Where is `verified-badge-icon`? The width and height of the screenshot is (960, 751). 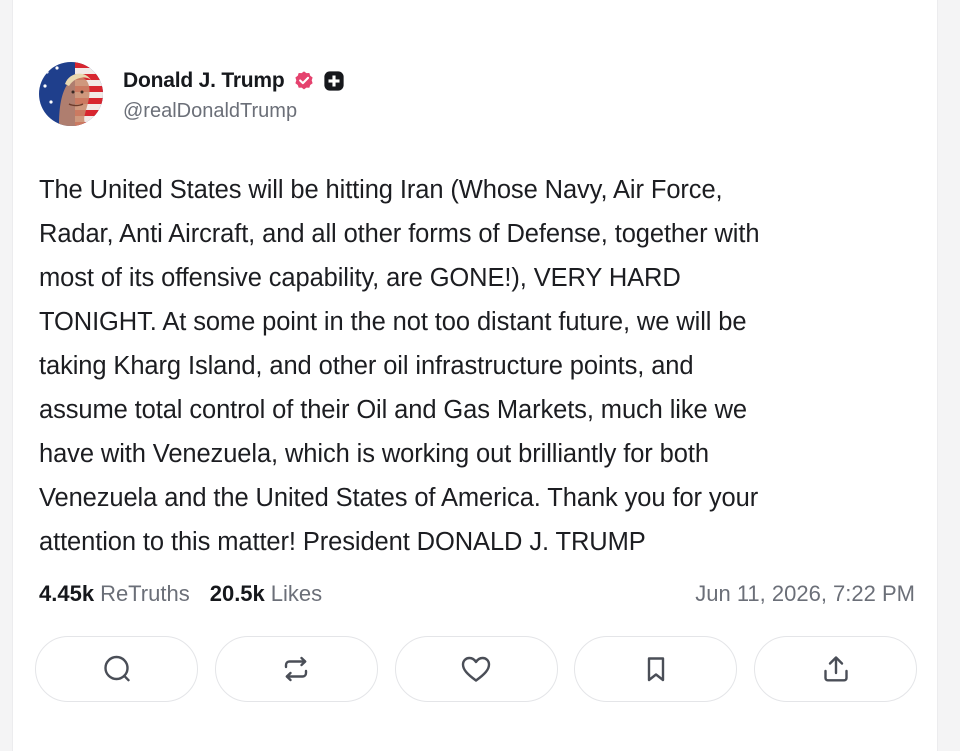 verified-badge-icon is located at coordinates (304, 81).